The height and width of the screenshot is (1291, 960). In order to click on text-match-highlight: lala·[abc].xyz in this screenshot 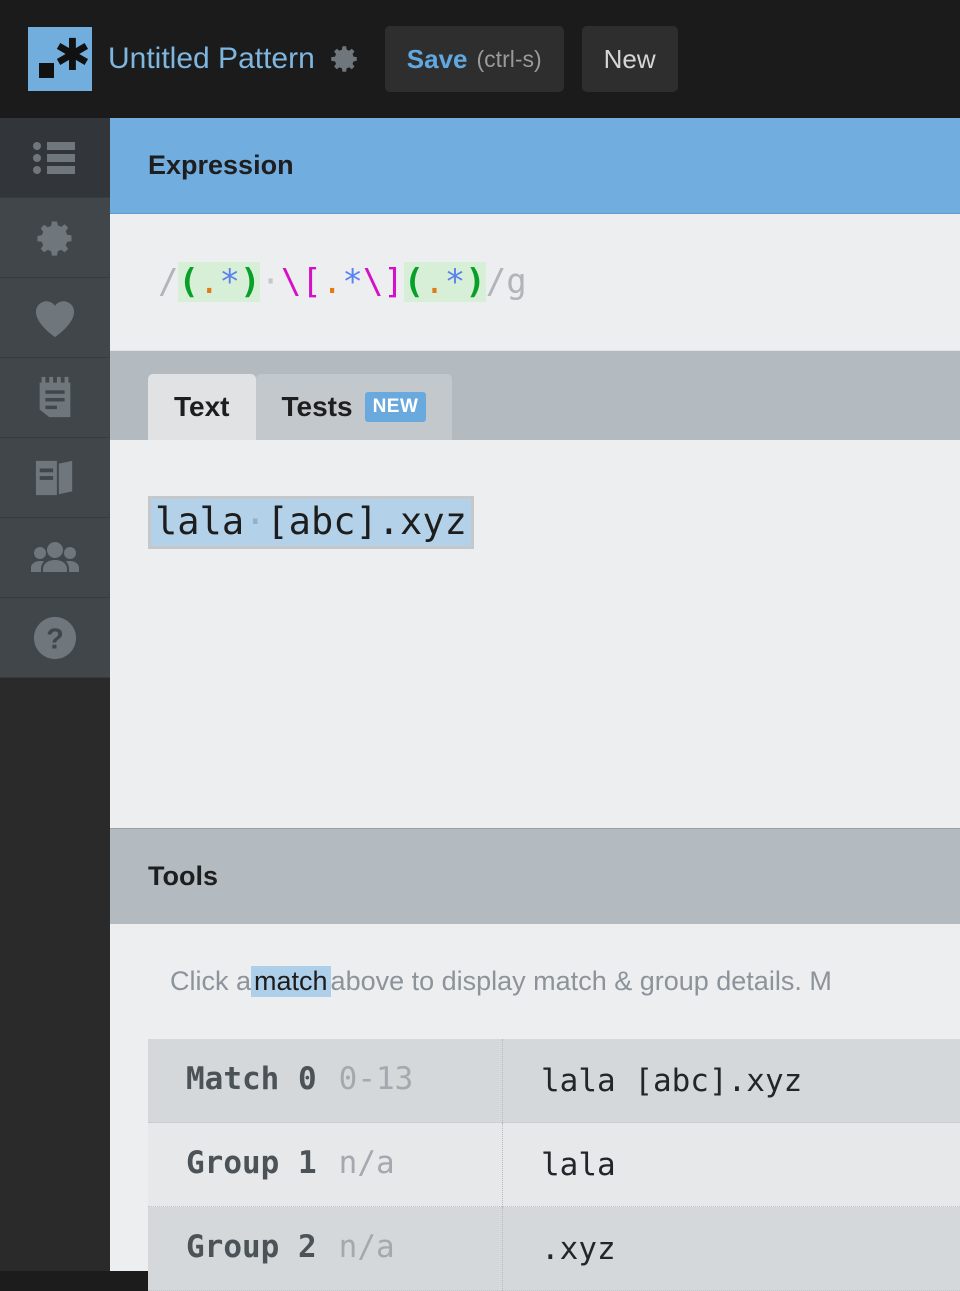, I will do `click(311, 522)`.